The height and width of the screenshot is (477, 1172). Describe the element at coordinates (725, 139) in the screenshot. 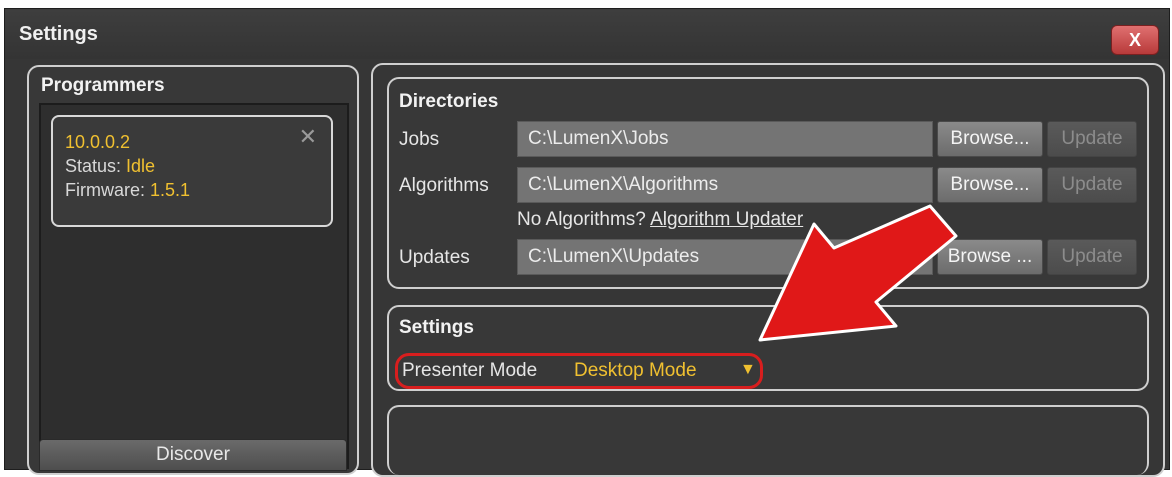

I see `jobs-path-field: C:\LumenX\Jobs` at that location.